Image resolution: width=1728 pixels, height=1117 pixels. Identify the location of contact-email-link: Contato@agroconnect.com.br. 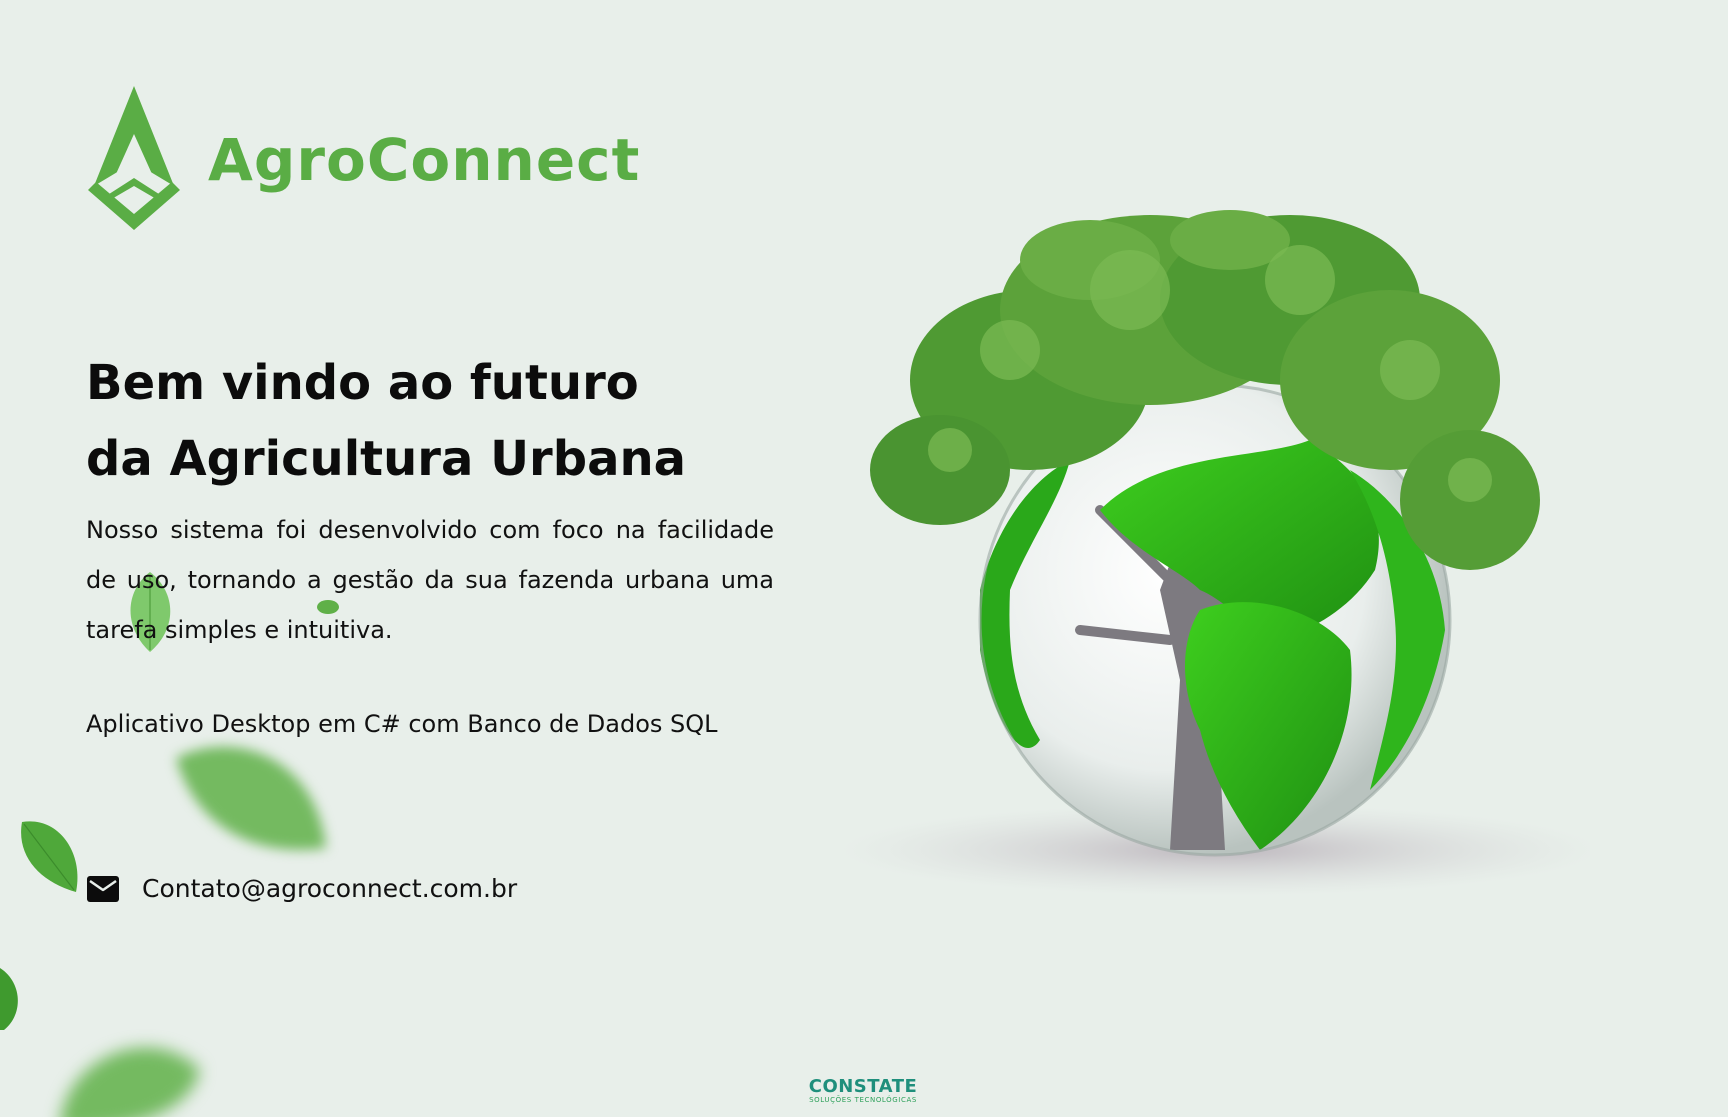
(301, 888).